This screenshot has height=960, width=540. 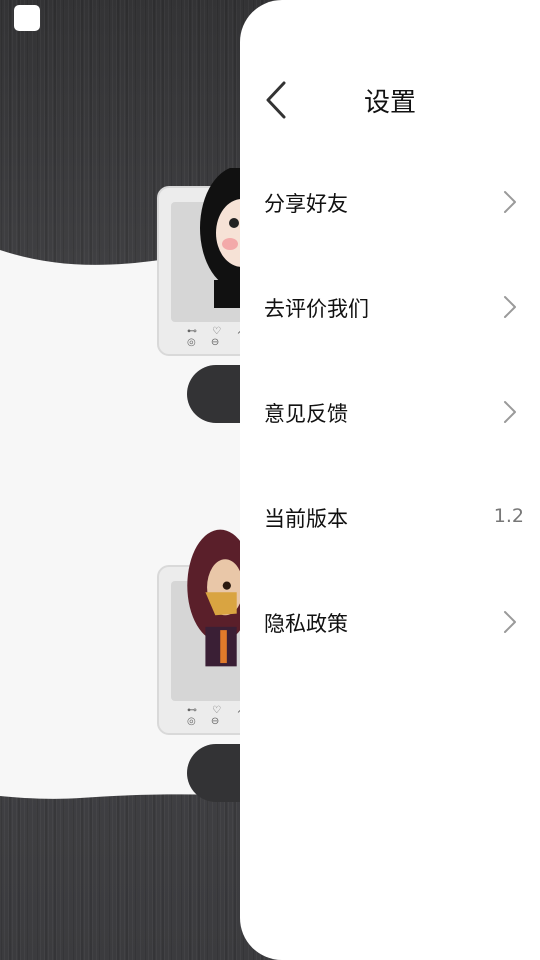 I want to click on settings-item-privacy-policy: 隐私政策, so click(x=390, y=622).